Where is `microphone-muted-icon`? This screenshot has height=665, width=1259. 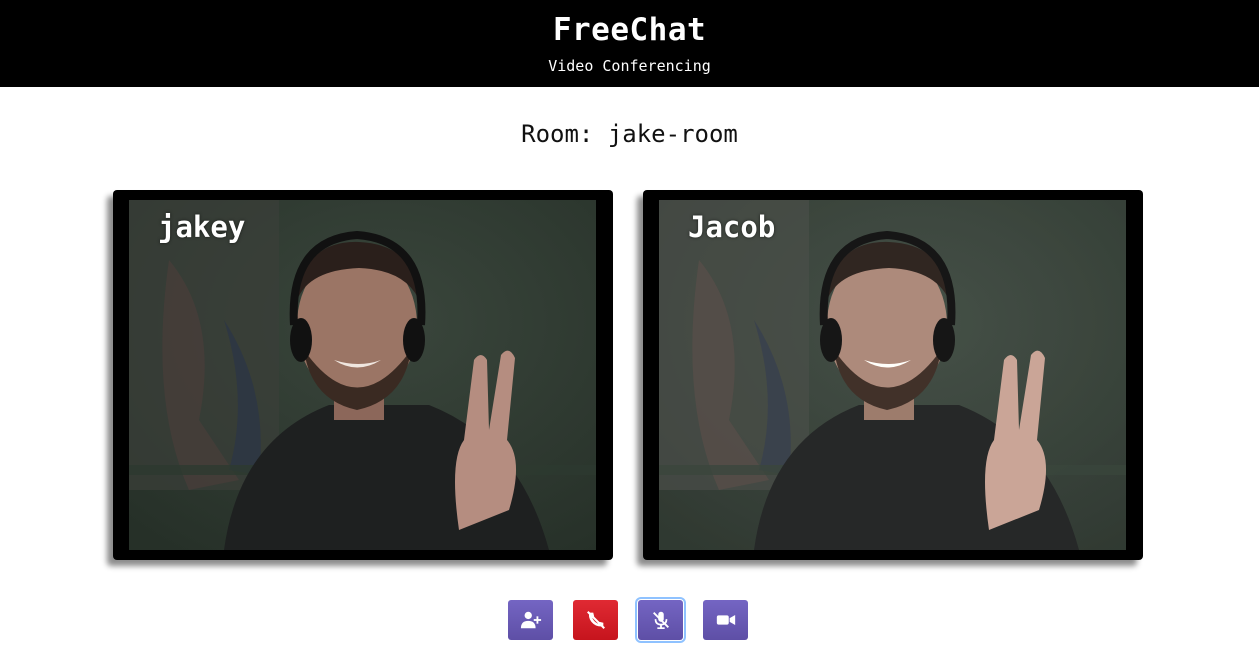
microphone-muted-icon is located at coordinates (660, 620).